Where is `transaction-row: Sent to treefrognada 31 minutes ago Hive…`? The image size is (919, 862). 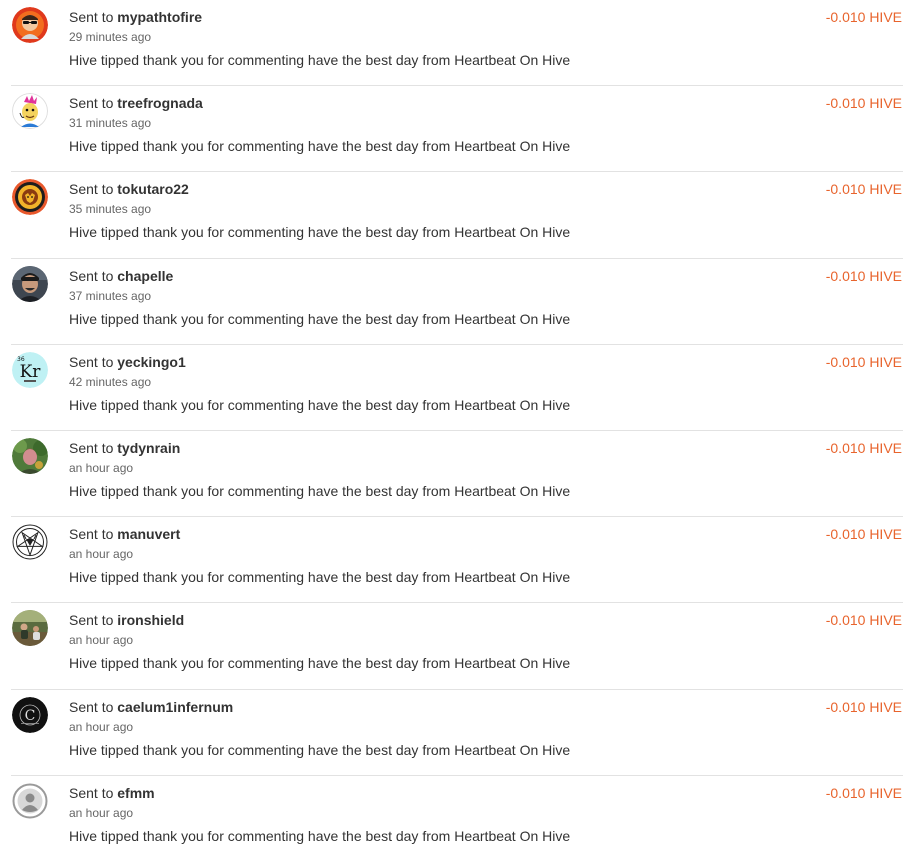
transaction-row: Sent to treefrognada 31 minutes ago Hive… is located at coordinates (457, 129).